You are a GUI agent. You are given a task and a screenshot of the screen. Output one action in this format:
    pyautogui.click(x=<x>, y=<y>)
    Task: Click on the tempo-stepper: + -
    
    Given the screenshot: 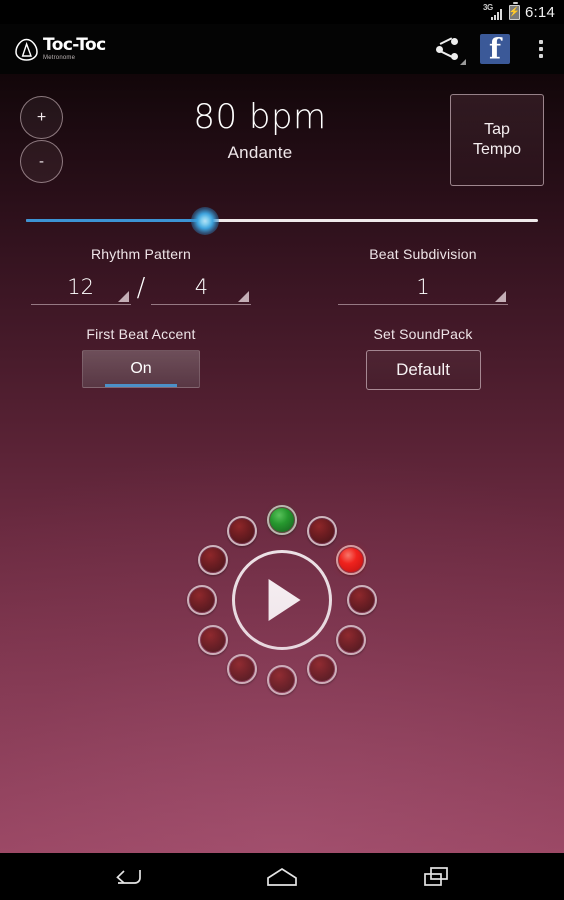 What is the action you would take?
    pyautogui.click(x=41, y=140)
    